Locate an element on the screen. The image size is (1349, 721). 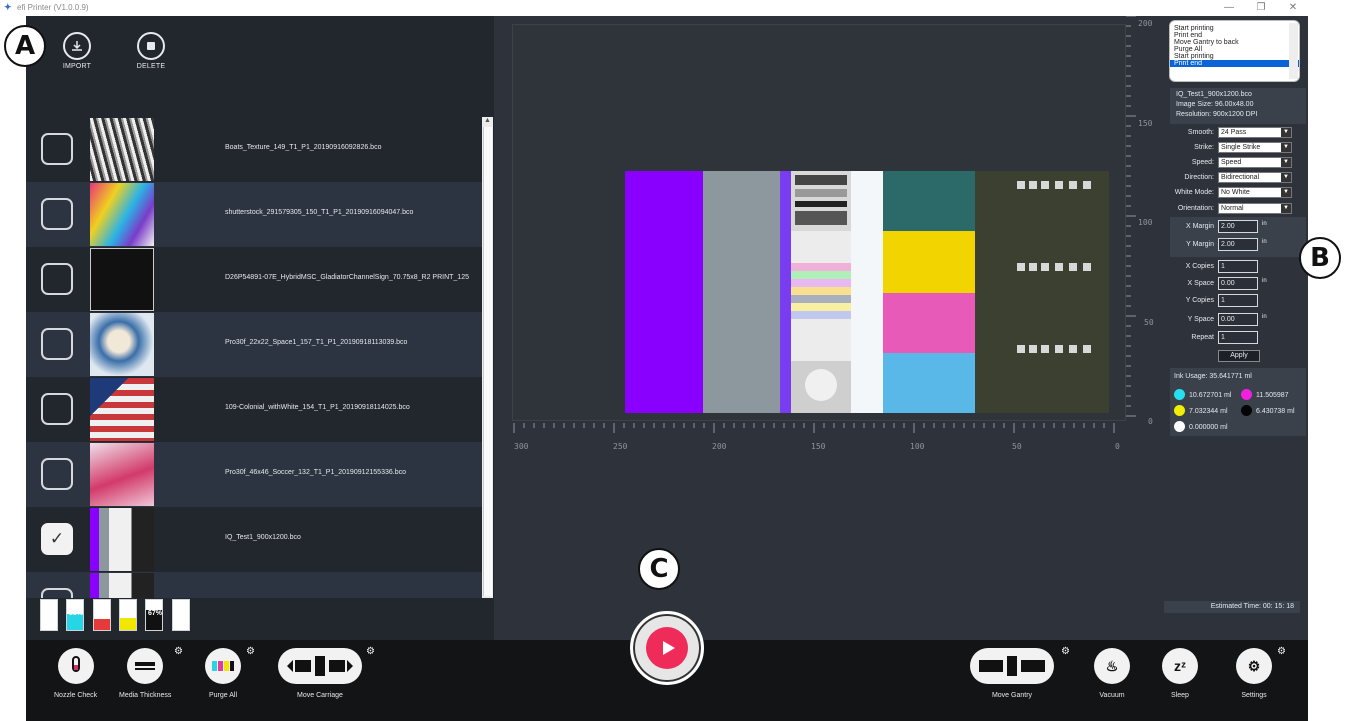
move-gantry-button: Move Gantry is located at coordinates (1012, 673).